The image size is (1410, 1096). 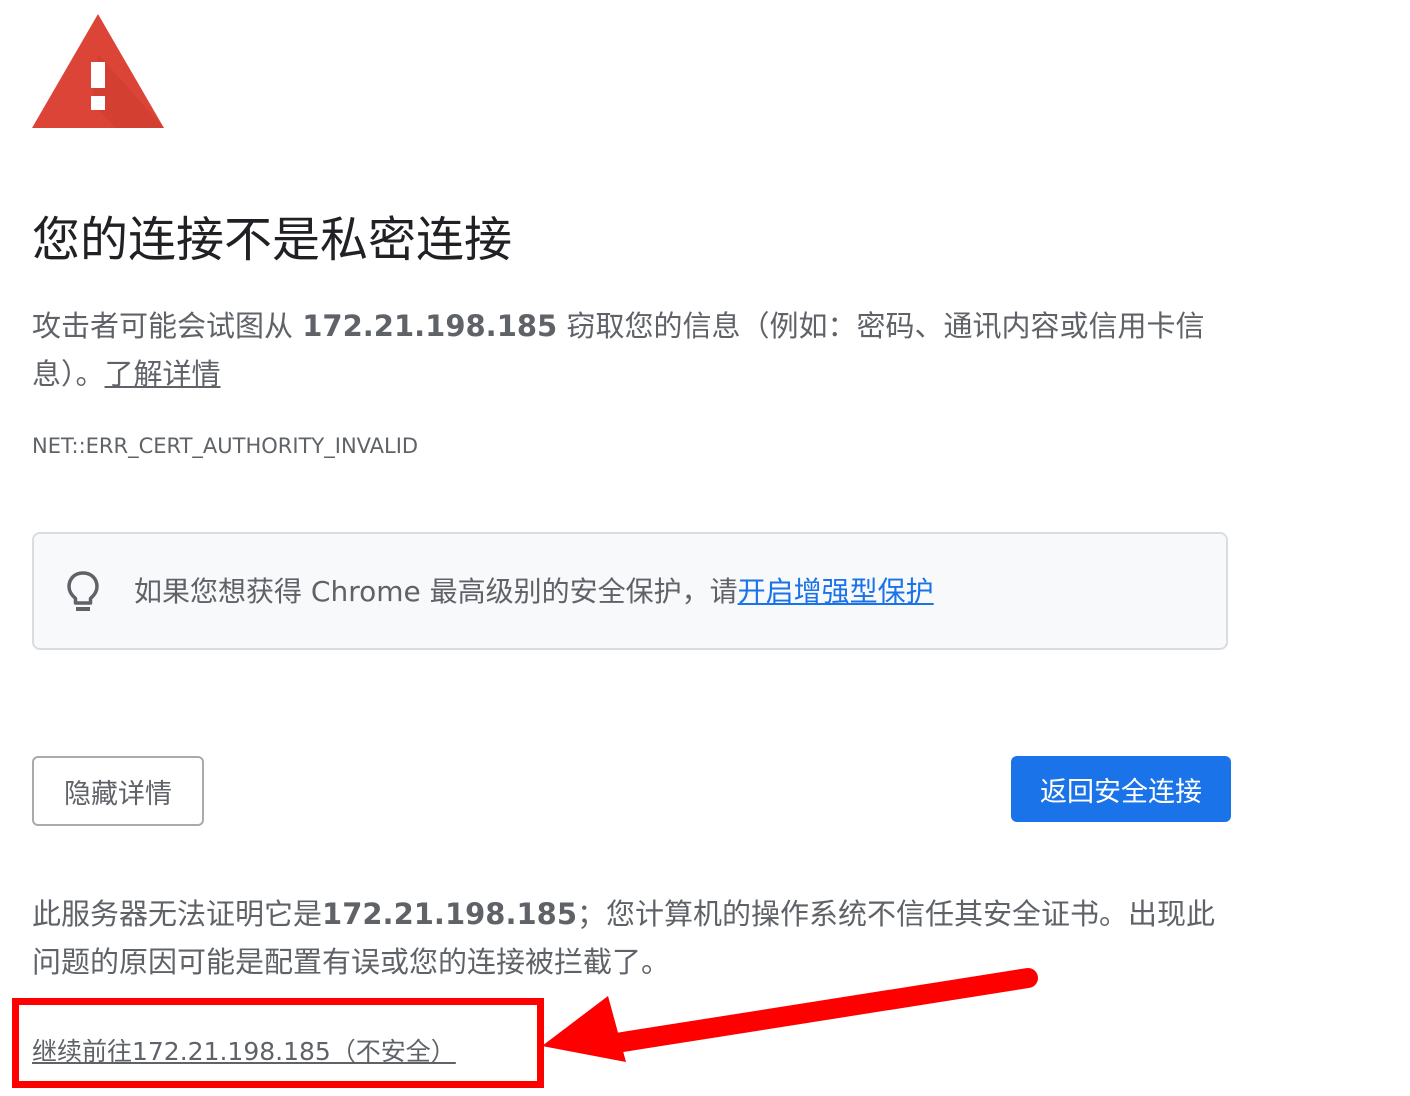 I want to click on enhanced-protection-banner: 如果您想获得 Chrome 最高级别的安全保护，请开启增强型保护, so click(x=630, y=591).